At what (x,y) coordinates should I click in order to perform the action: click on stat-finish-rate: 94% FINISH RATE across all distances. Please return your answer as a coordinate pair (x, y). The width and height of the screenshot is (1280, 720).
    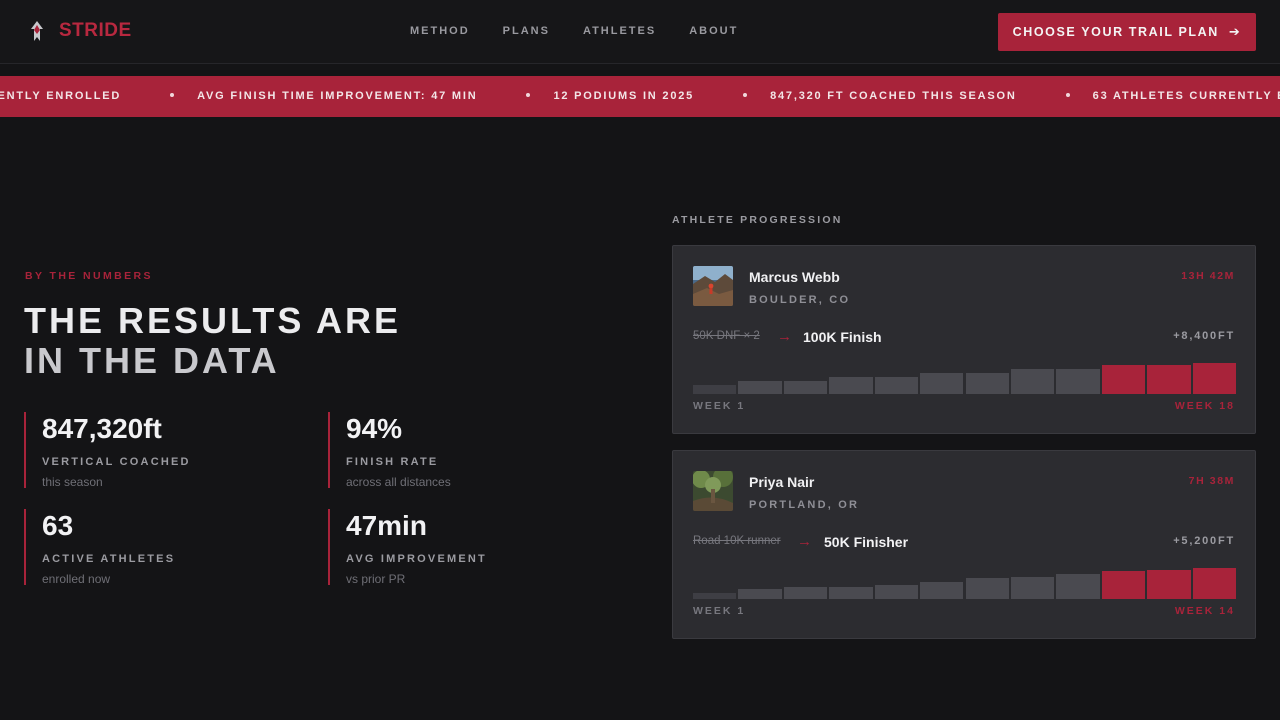
    Looking at the image, I should click on (453, 450).